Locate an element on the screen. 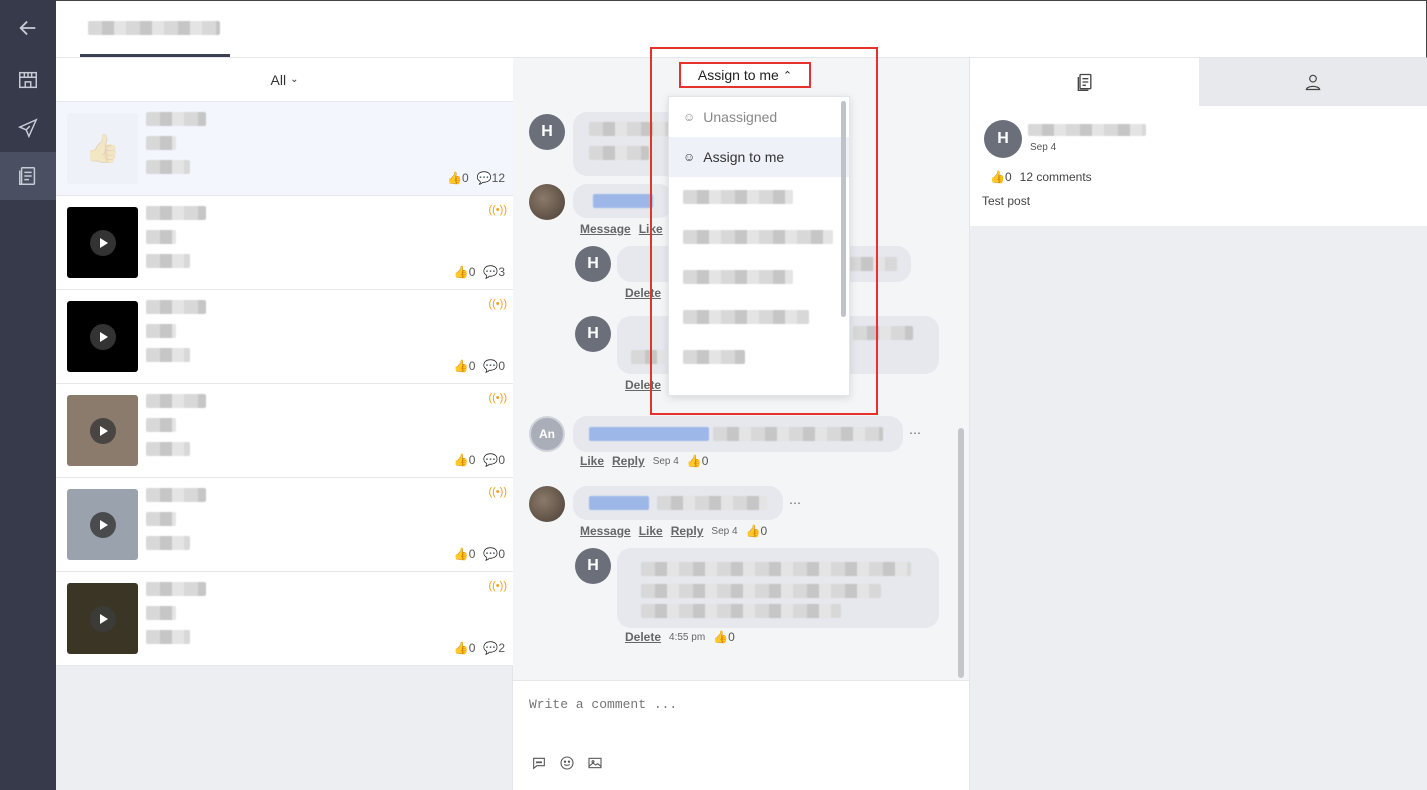 Image resolution: width=1427 pixels, height=790 pixels. dropdown-item-unassigned: ☺ Unassigned is located at coordinates (759, 117).